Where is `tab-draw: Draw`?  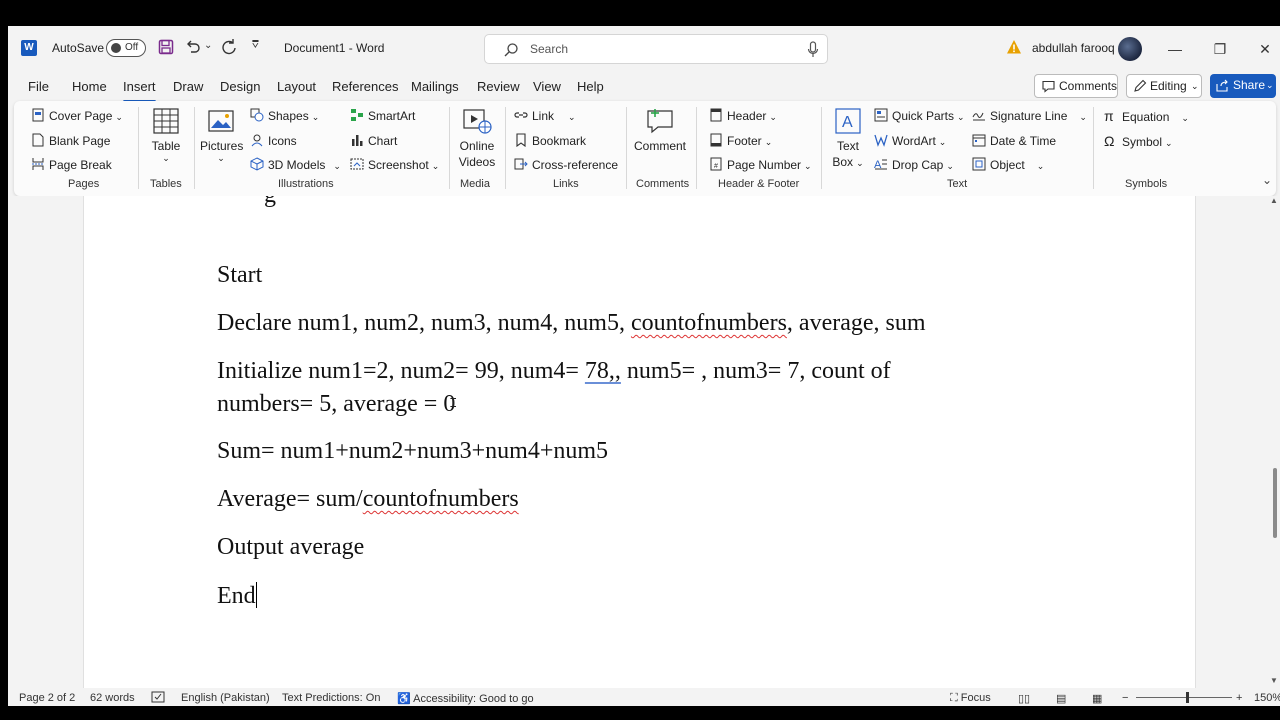
tab-draw: Draw is located at coordinates (188, 86).